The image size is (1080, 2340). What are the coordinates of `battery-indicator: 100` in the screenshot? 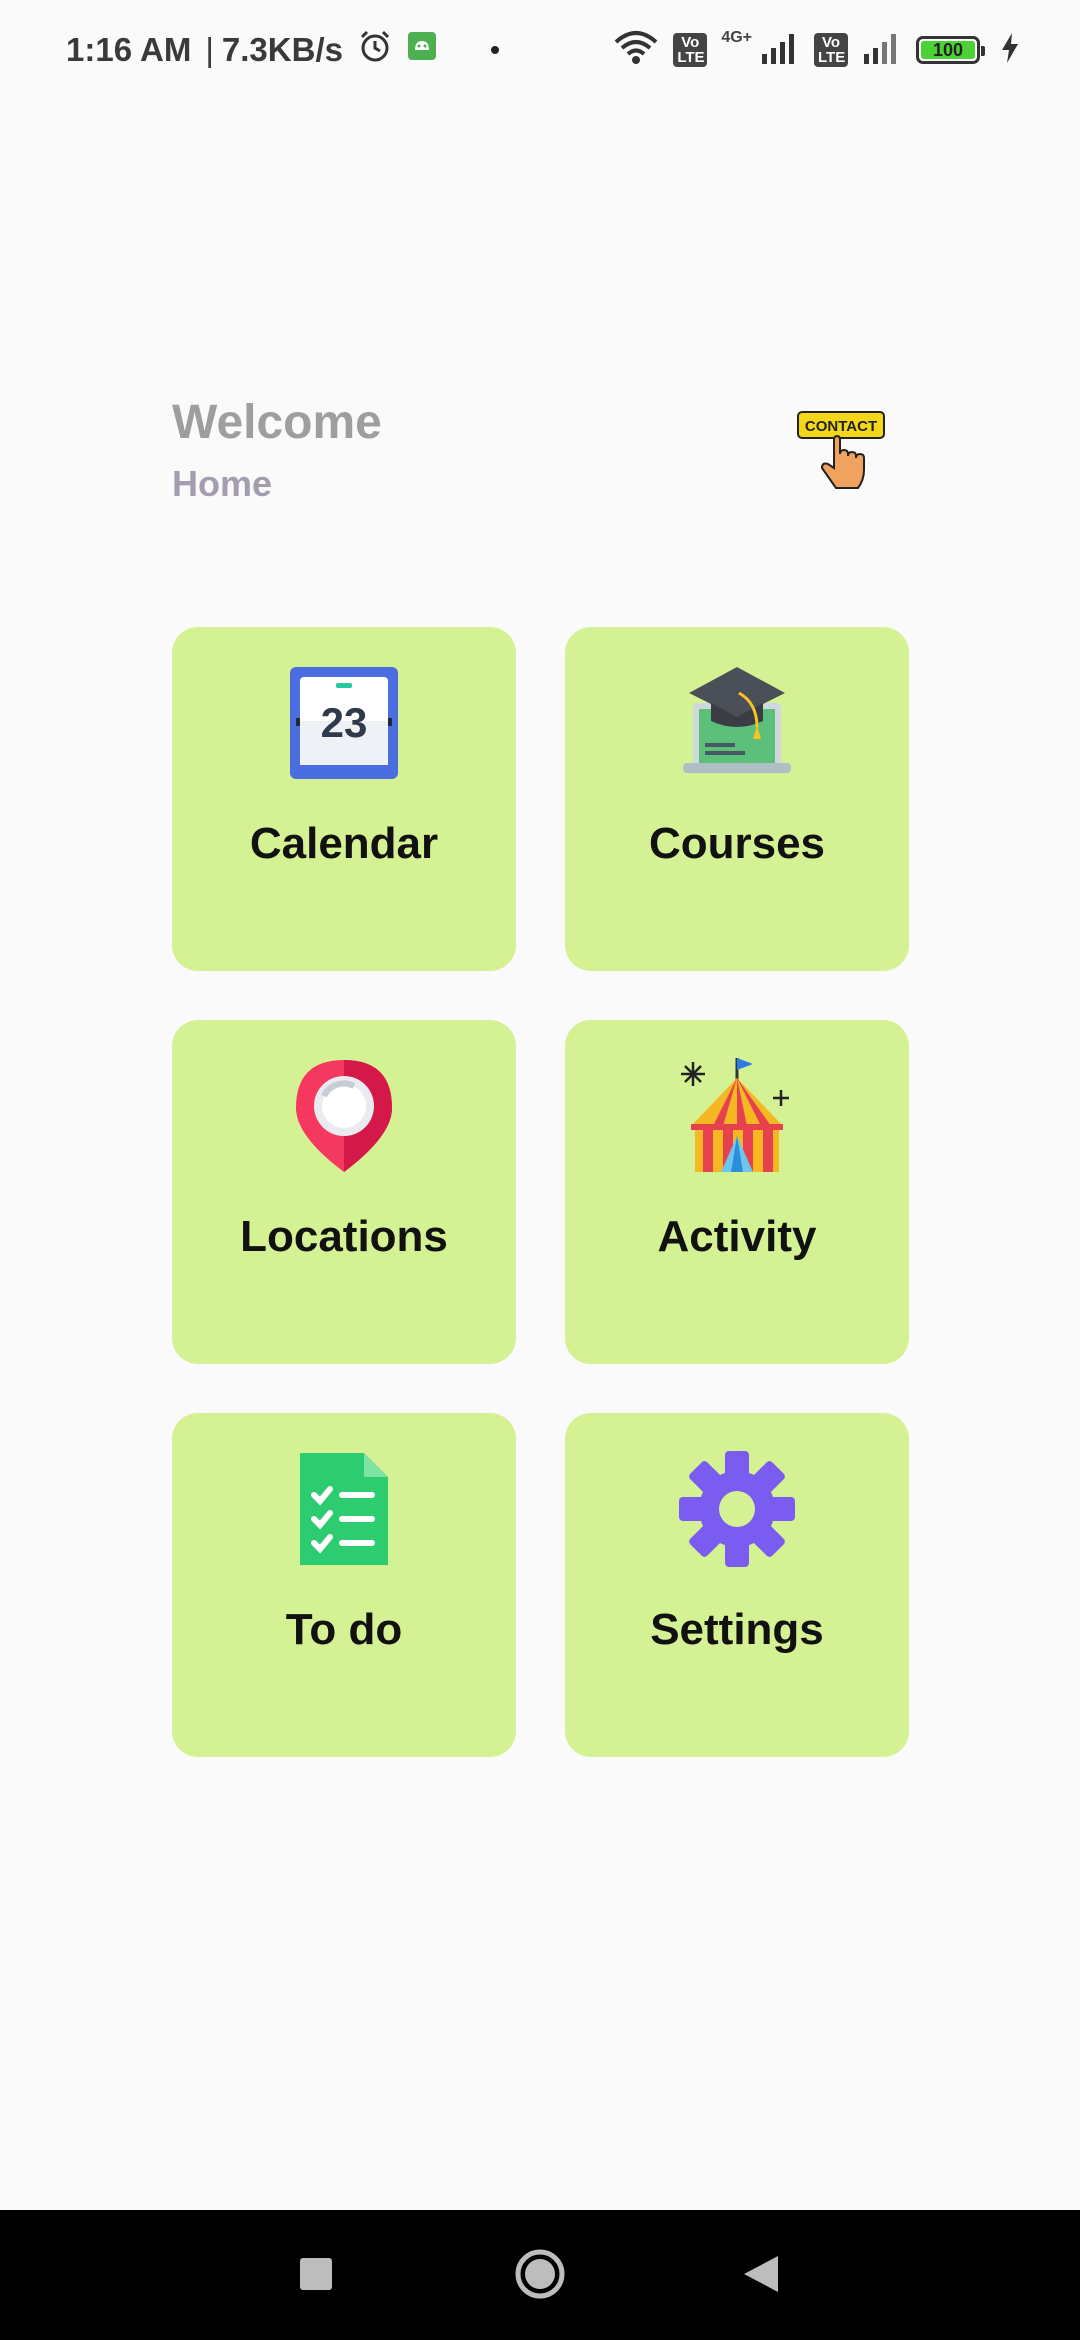 It's located at (950, 50).